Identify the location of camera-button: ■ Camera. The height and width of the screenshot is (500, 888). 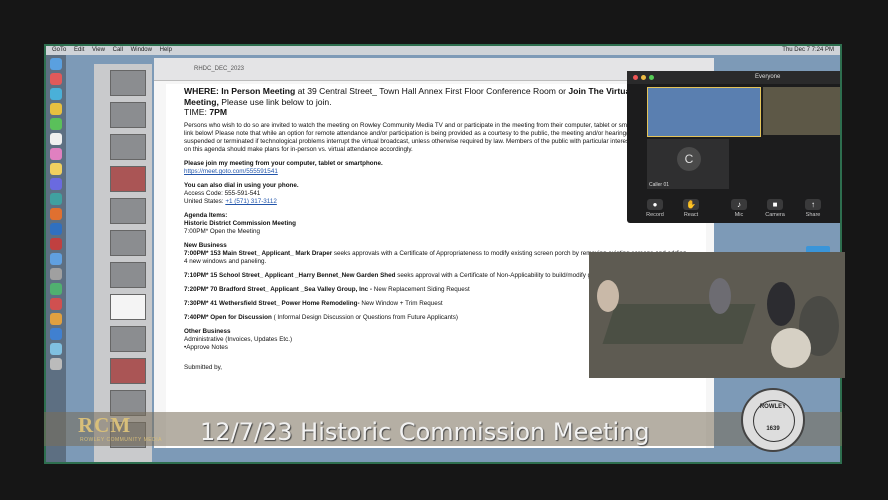
(775, 208).